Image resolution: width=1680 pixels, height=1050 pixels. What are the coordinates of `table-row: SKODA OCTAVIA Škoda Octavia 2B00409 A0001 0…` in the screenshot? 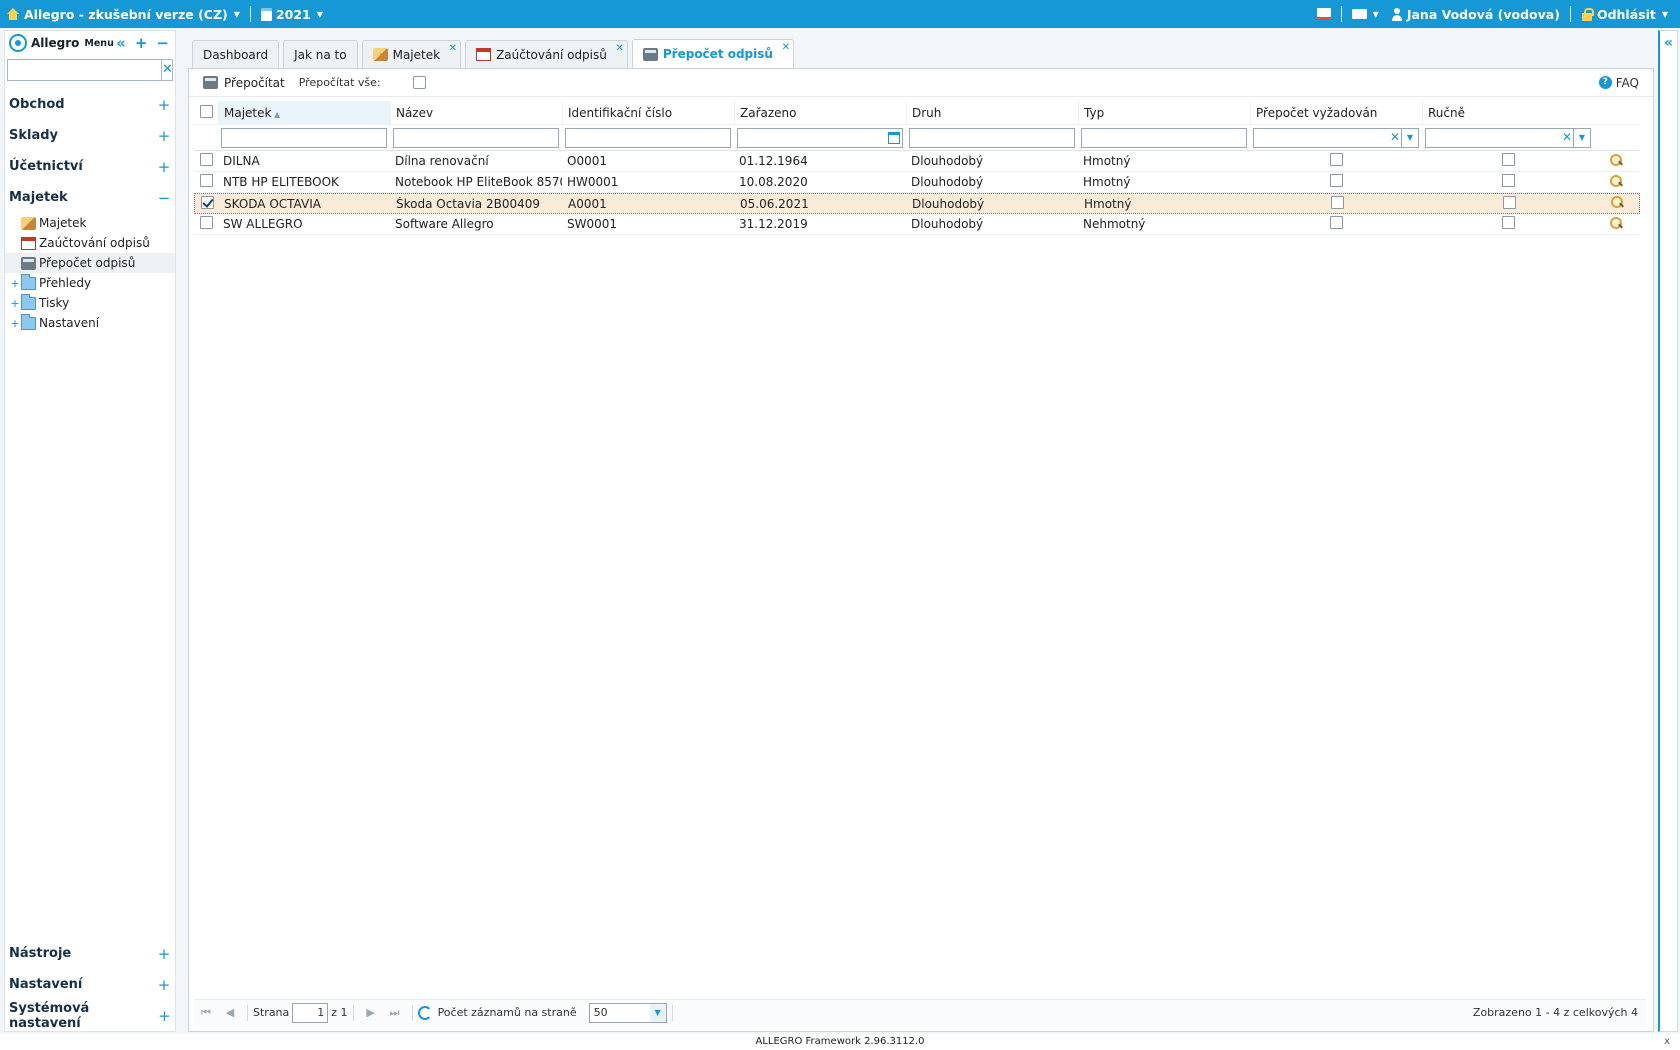 It's located at (917, 203).